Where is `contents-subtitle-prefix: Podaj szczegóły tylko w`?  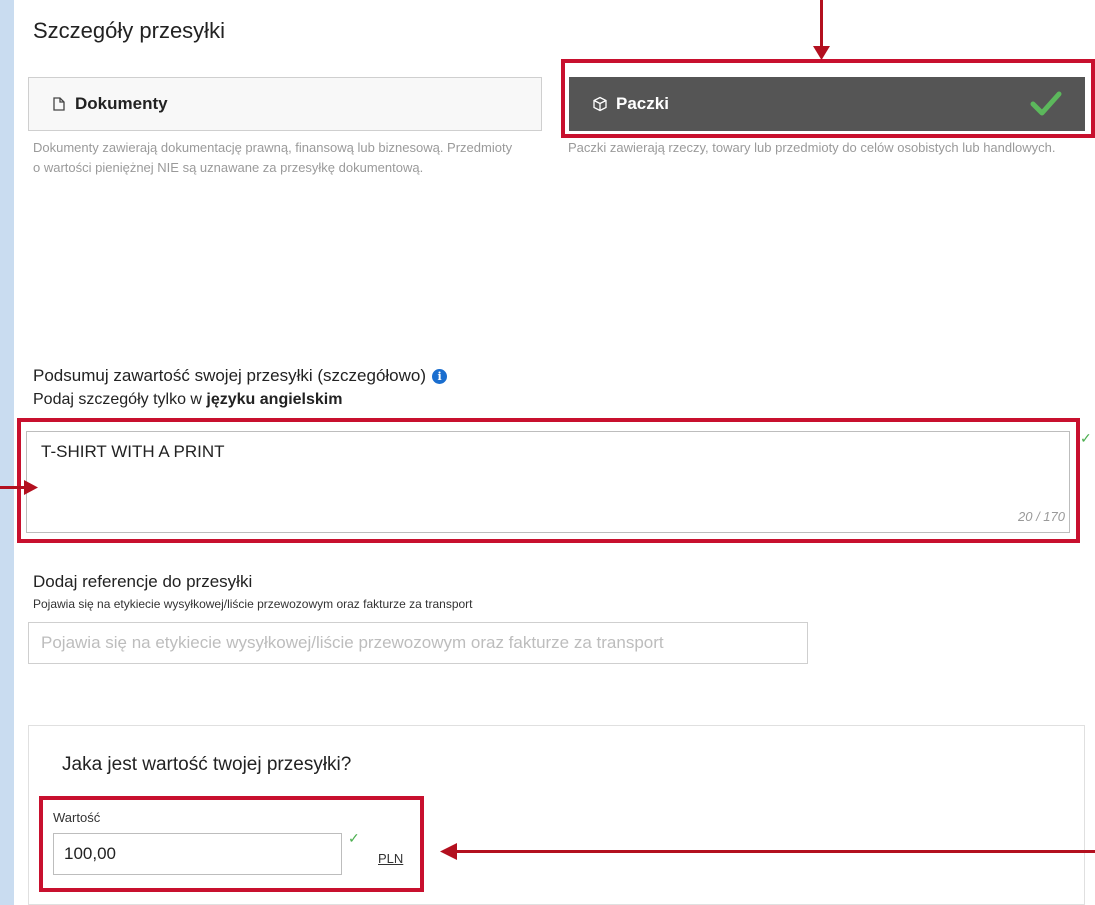
contents-subtitle-prefix: Podaj szczegóły tylko w is located at coordinates (120, 399).